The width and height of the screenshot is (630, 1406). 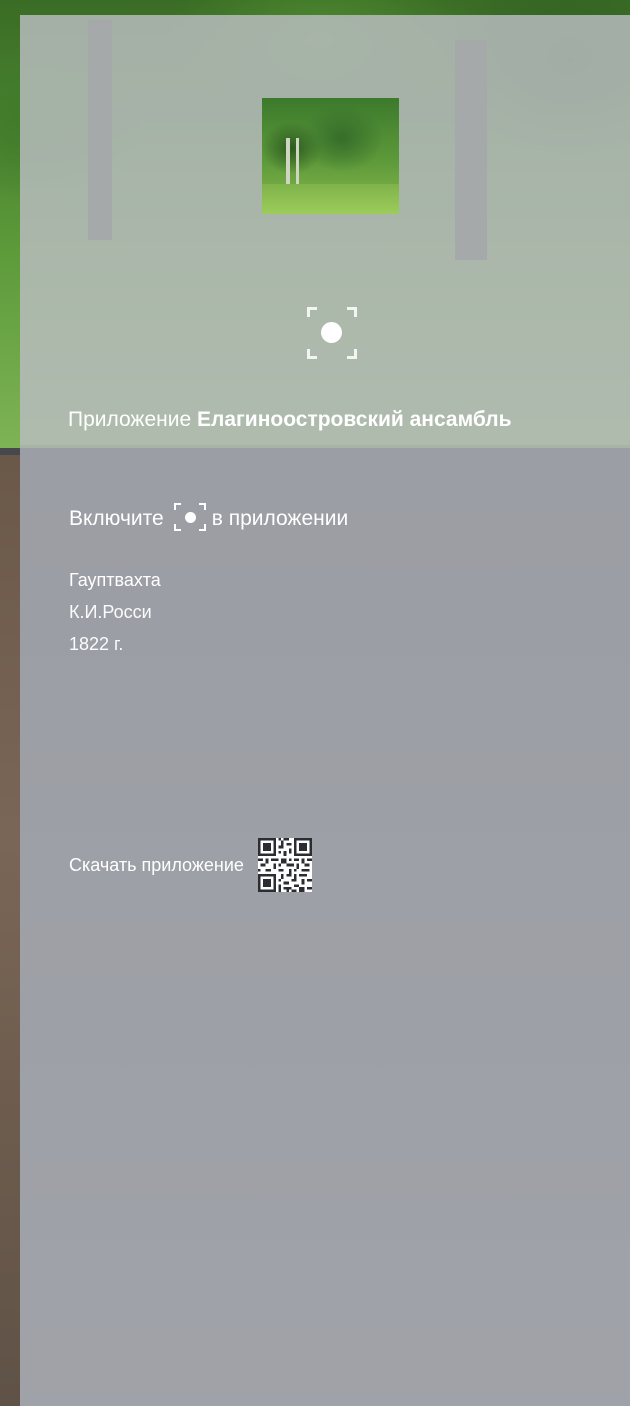 I want to click on garden-thumbnail, so click(x=330, y=156).